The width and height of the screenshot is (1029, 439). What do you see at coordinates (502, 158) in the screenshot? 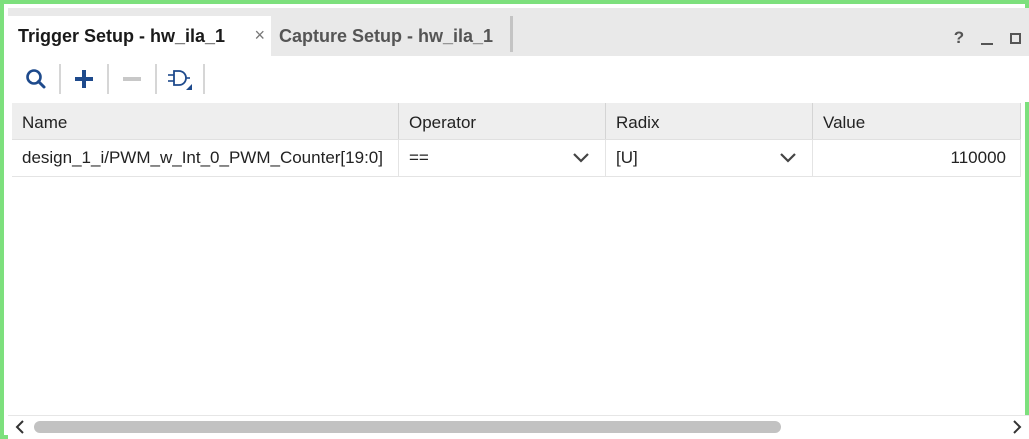
I see `operator-select: ==` at bounding box center [502, 158].